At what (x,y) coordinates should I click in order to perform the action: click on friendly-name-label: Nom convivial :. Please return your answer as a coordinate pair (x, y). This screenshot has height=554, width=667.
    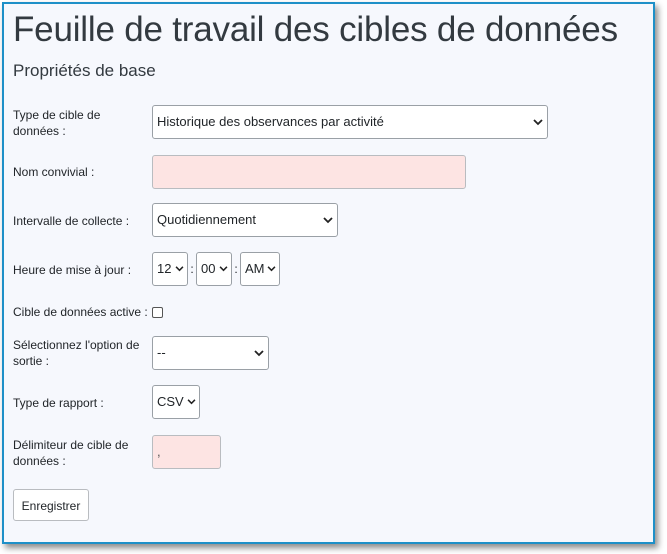
    Looking at the image, I should click on (54, 172).